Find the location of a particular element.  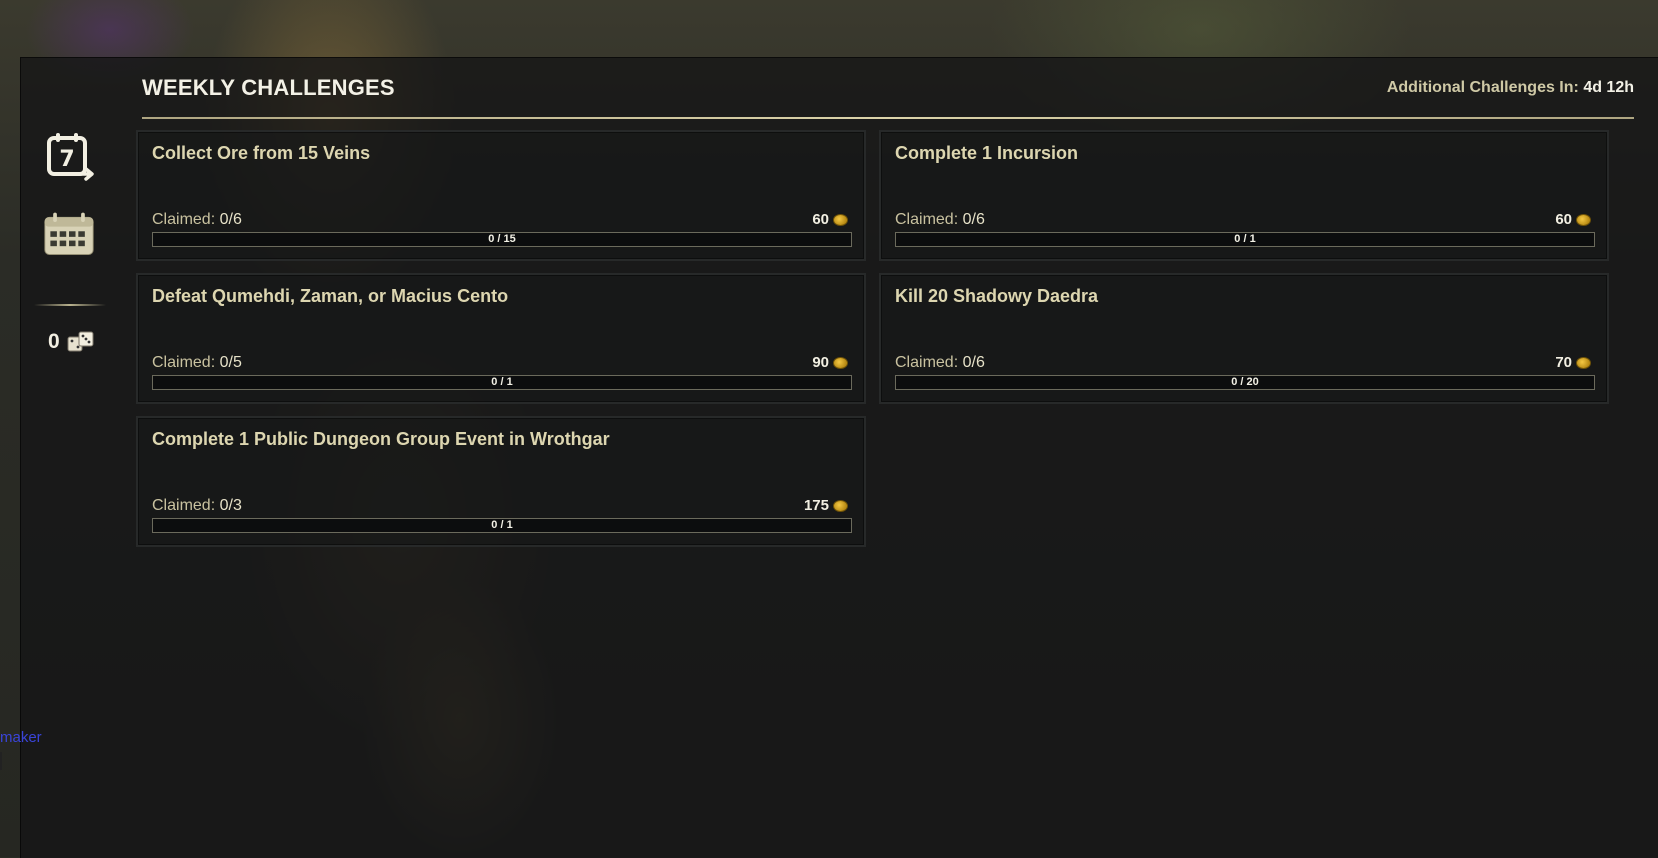

challenge-reward: 90 is located at coordinates (830, 362).